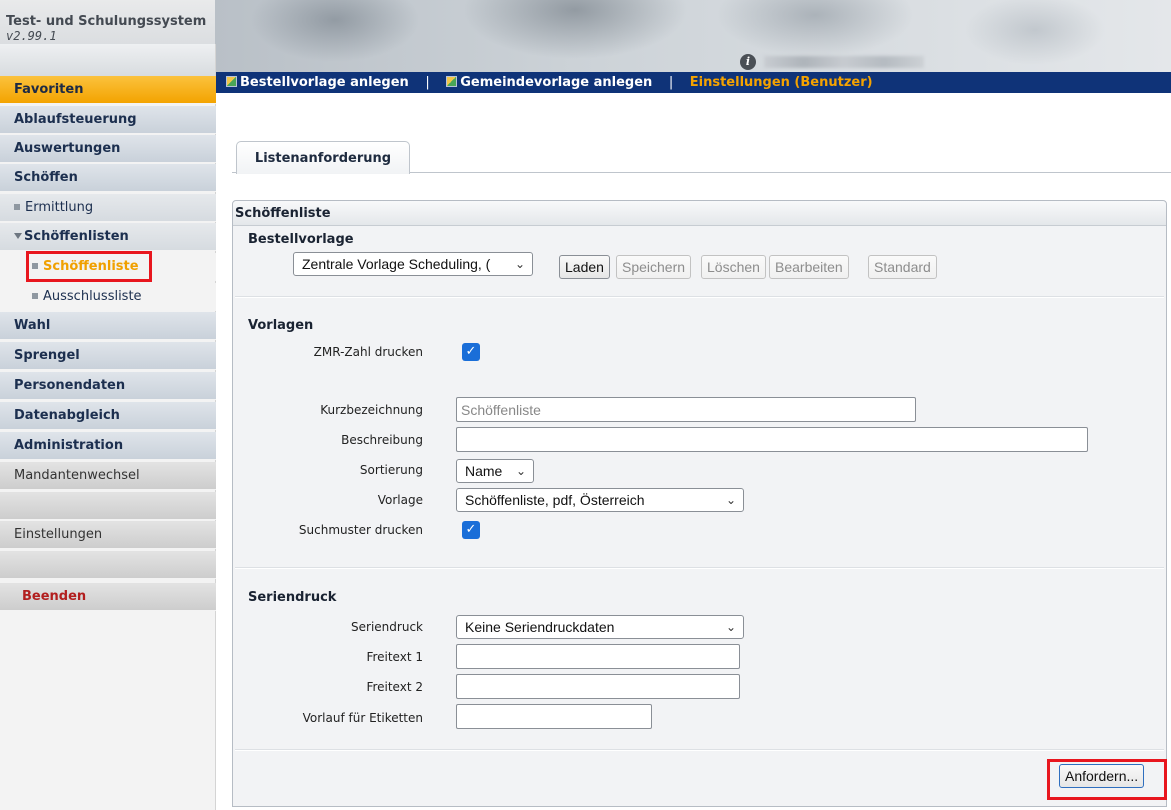 The width and height of the screenshot is (1171, 810). I want to click on seriendruck-label: Seriendruck, so click(387, 627).